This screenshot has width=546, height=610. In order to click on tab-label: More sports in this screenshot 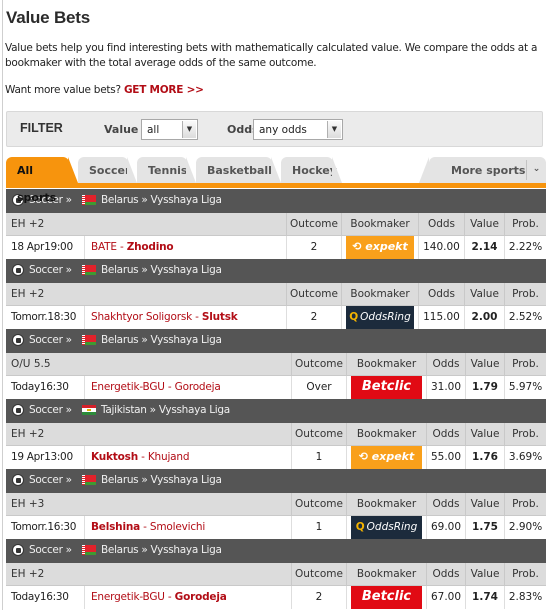, I will do `click(488, 170)`.